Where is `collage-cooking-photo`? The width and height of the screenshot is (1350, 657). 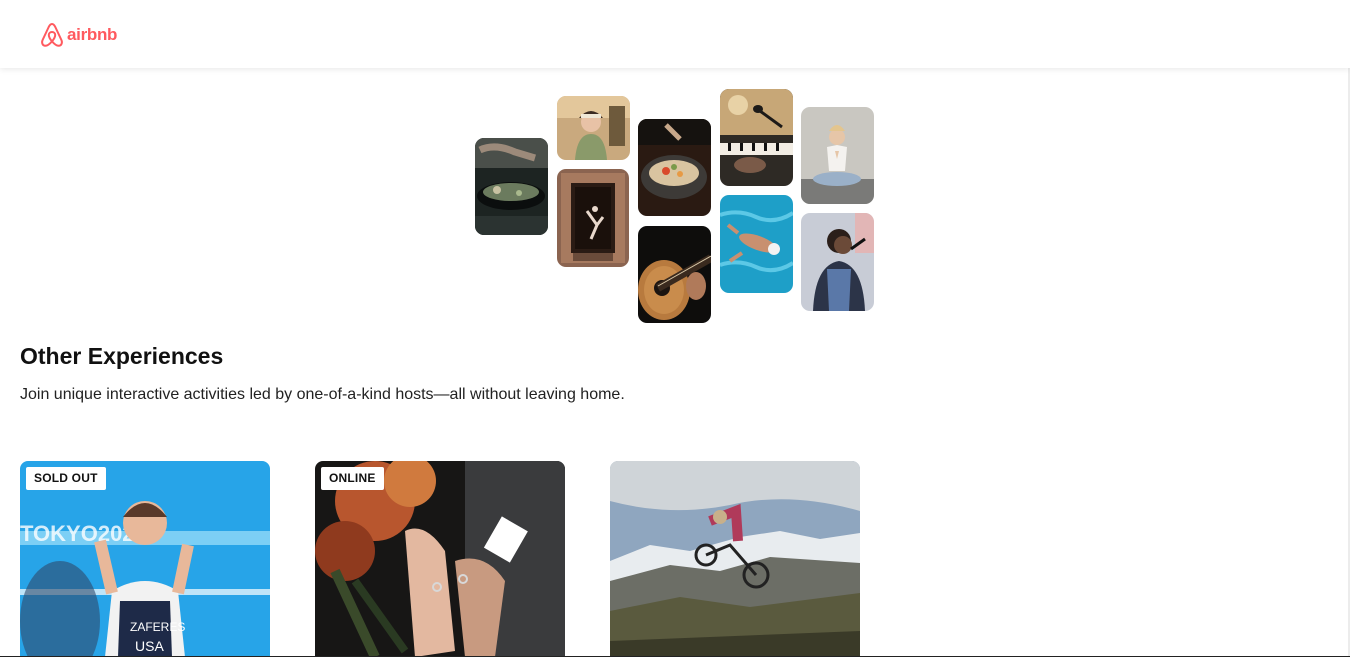
collage-cooking-photo is located at coordinates (511, 186).